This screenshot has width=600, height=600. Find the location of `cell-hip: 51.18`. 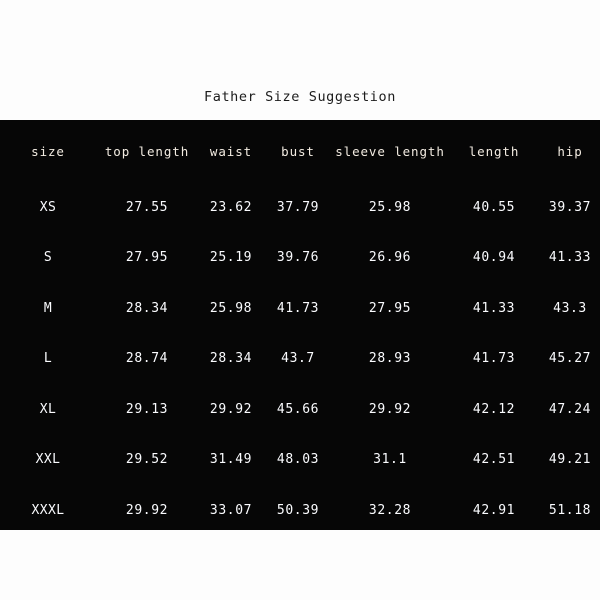

cell-hip: 51.18 is located at coordinates (570, 510).